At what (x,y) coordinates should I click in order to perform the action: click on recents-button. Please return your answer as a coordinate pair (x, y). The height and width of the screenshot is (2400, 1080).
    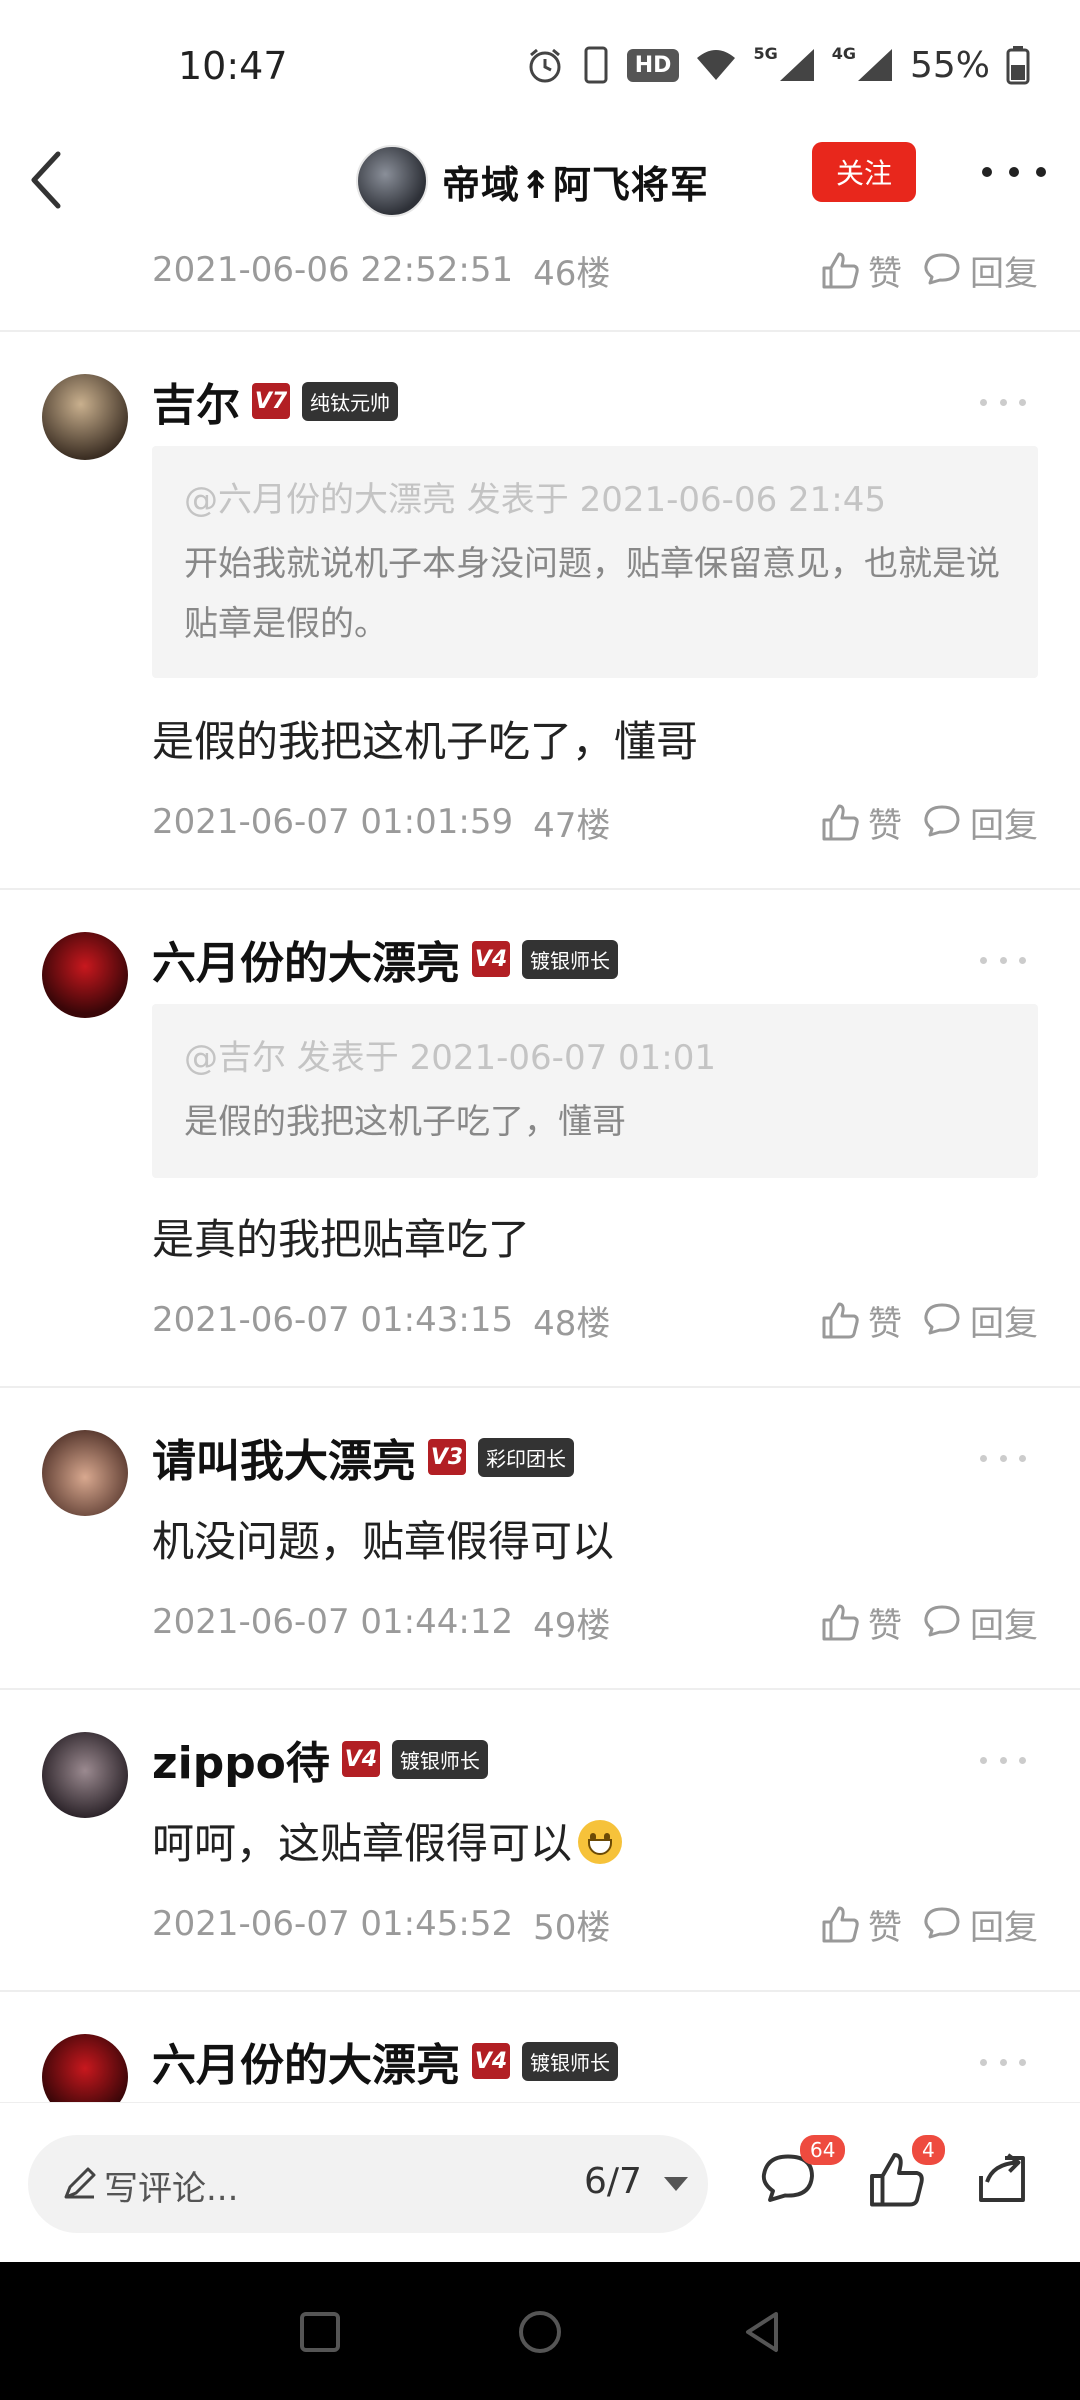
    Looking at the image, I should click on (320, 2332).